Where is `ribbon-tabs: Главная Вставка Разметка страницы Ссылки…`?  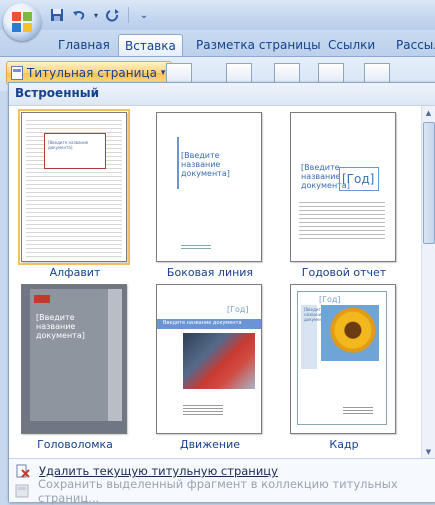
ribbon-tabs: Главная Вставка Разметка страницы Ссылки… is located at coordinates (217, 43).